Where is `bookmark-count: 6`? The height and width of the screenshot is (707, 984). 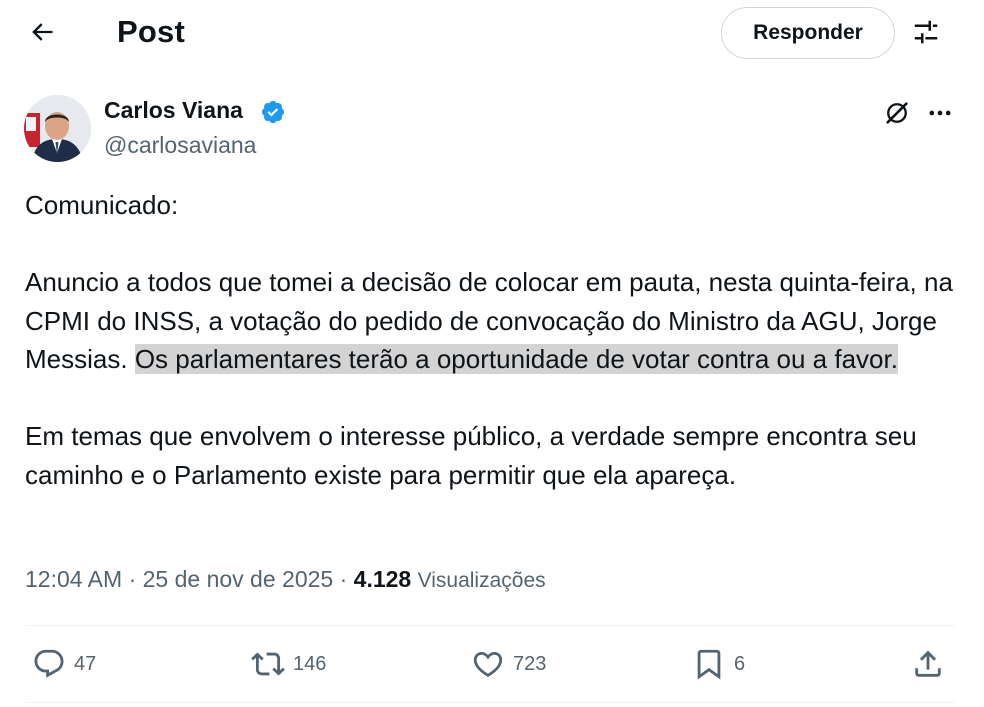
bookmark-count: 6 is located at coordinates (740, 663).